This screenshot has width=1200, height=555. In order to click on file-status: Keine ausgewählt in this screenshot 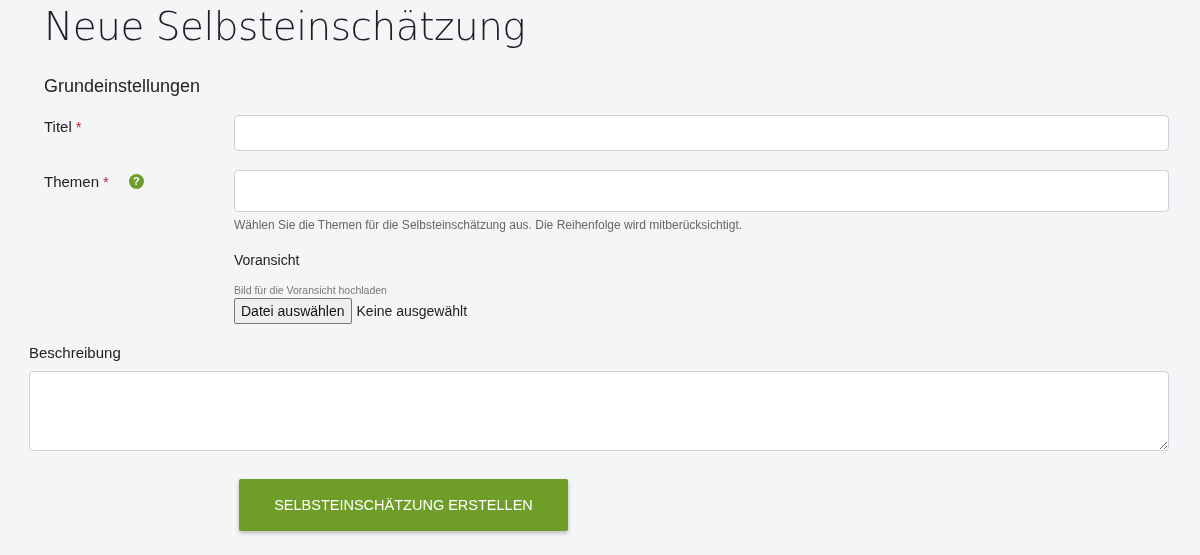, I will do `click(412, 311)`.